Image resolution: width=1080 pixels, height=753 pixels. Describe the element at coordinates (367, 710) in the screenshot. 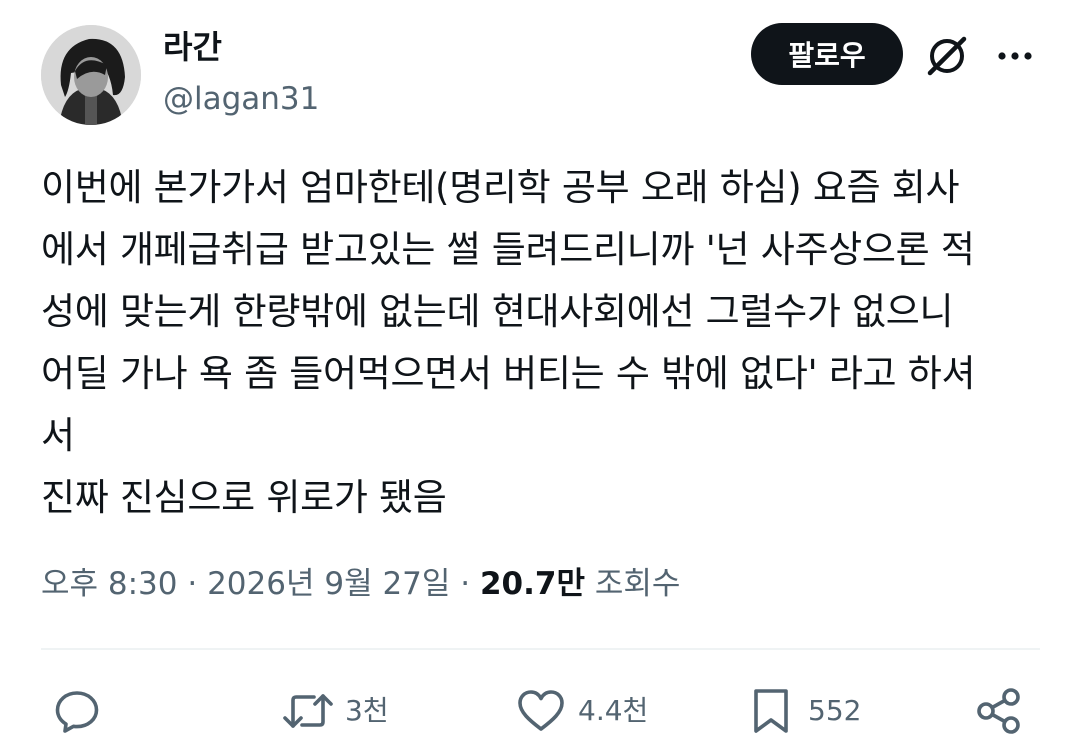

I see `retweet-count: 3천` at that location.